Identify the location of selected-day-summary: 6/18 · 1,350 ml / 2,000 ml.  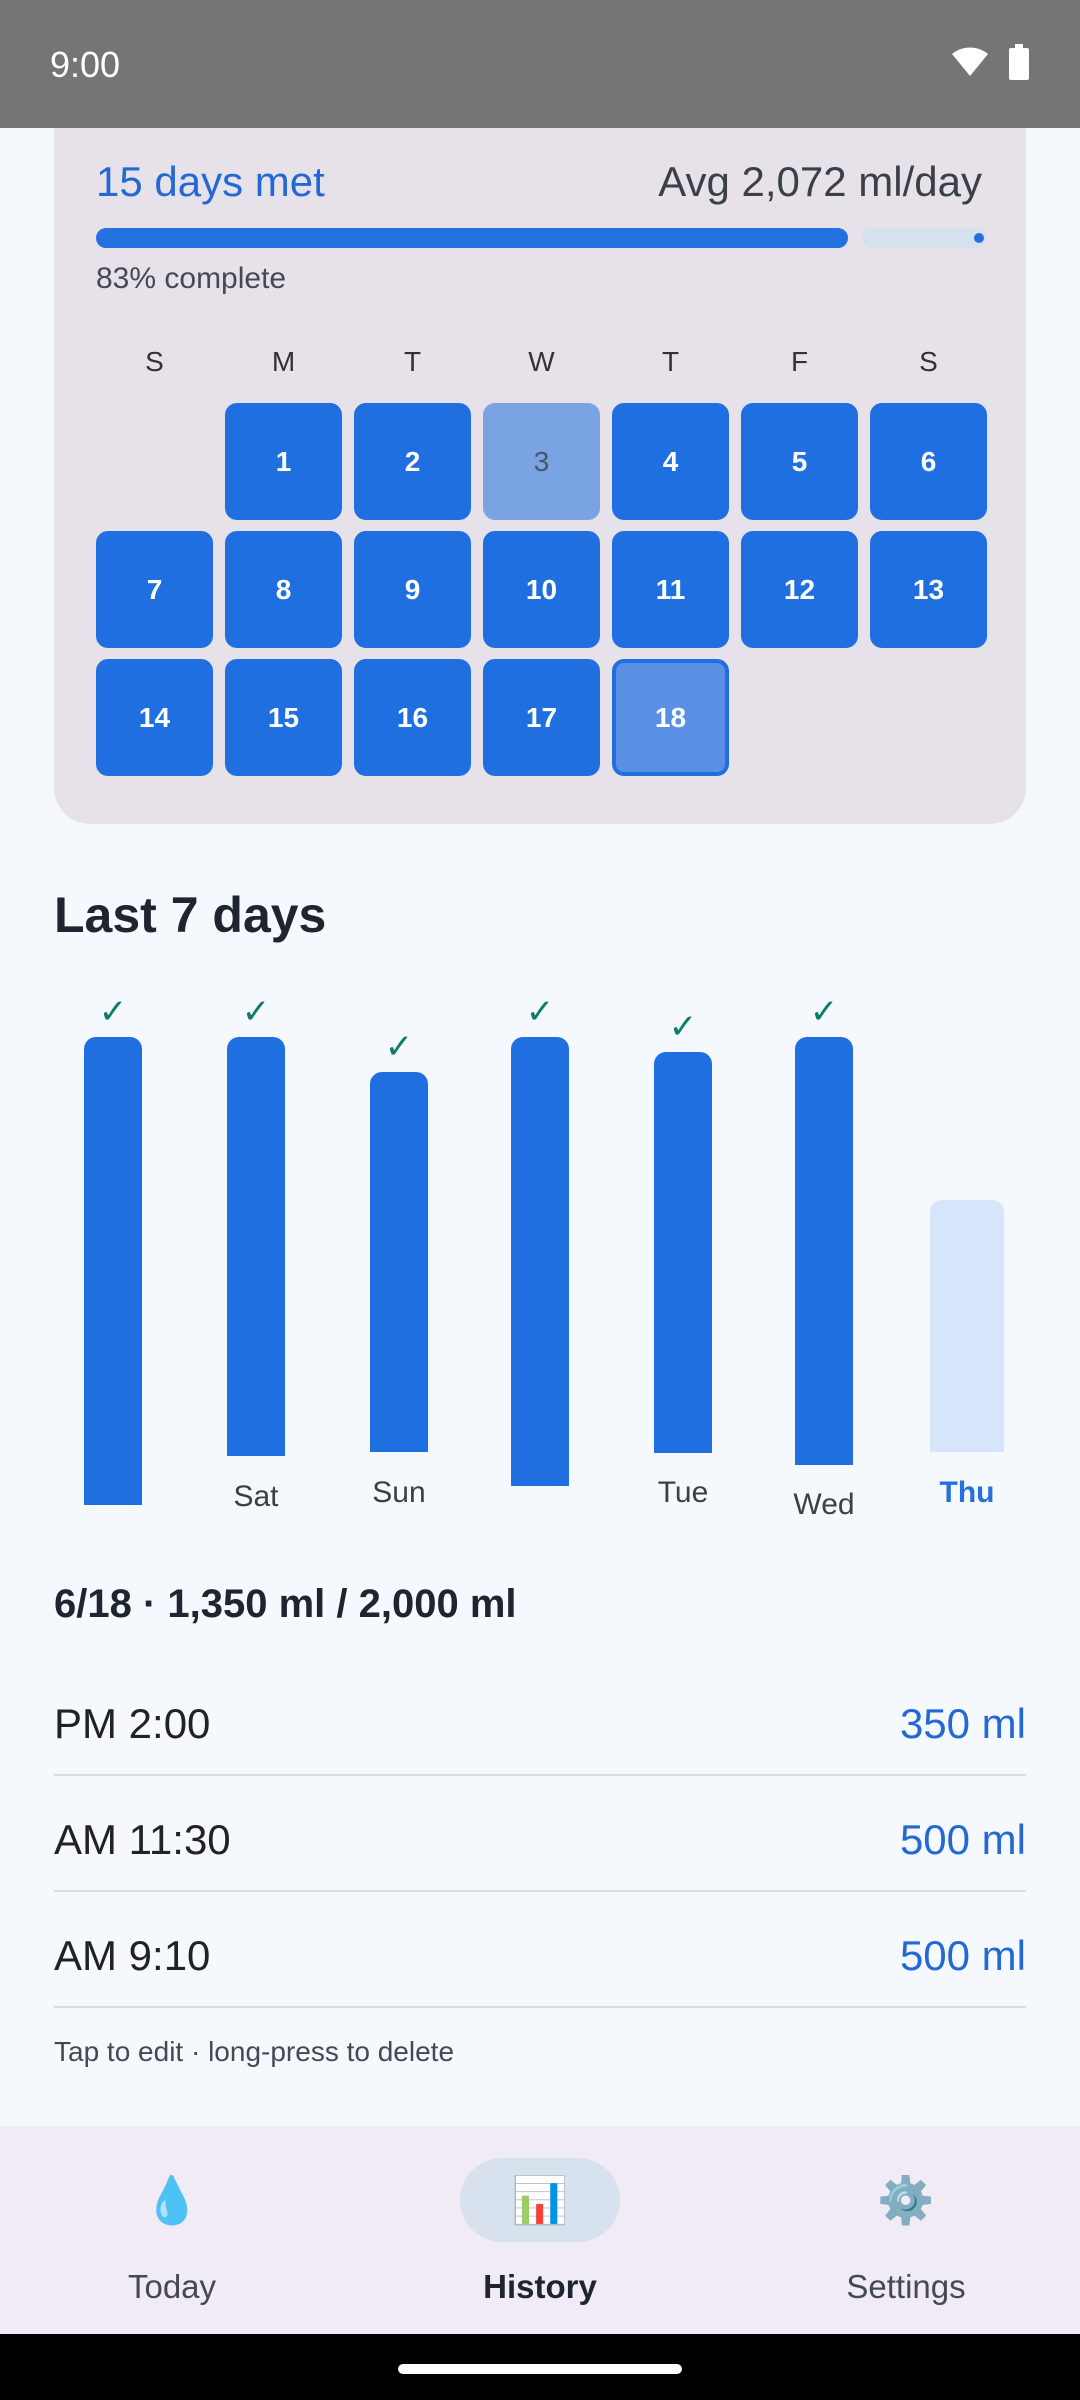
(285, 1604).